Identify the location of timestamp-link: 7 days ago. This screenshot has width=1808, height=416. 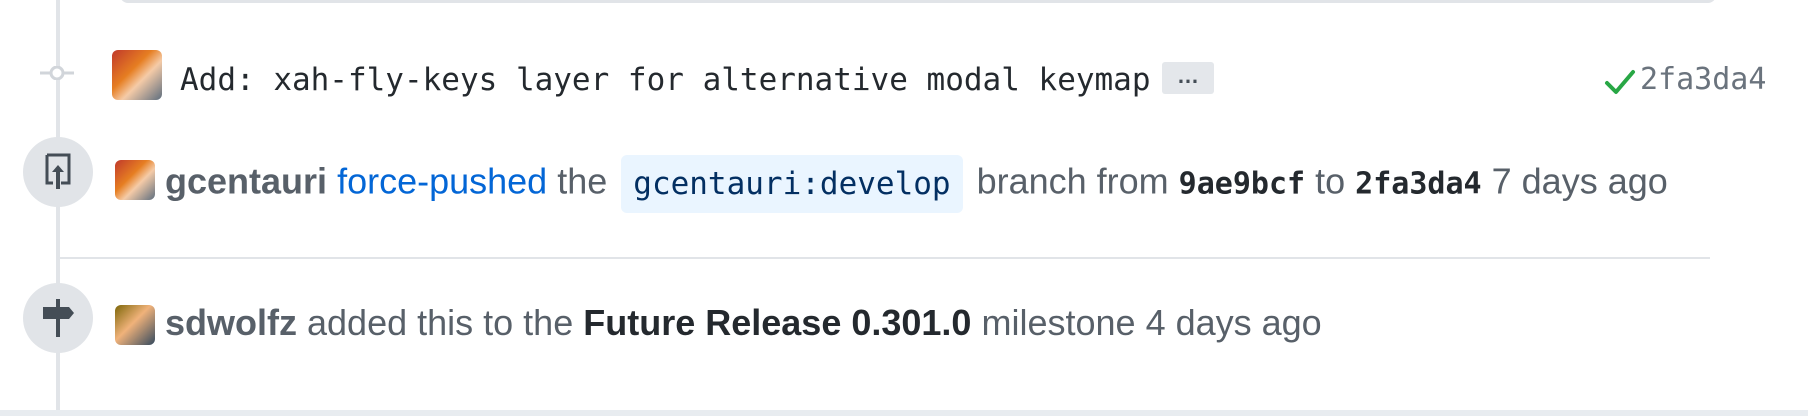
(1580, 181).